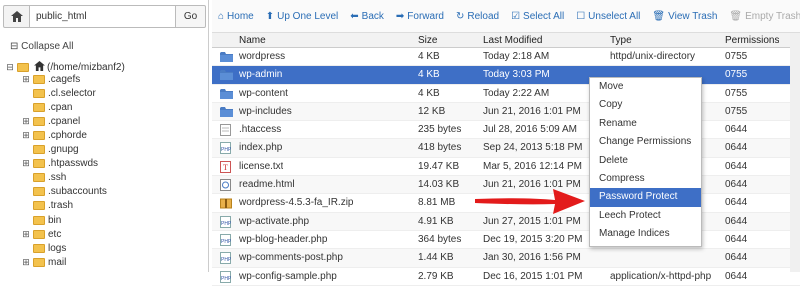  I want to click on up-one-level-button: ⬆ Up One Level, so click(302, 16).